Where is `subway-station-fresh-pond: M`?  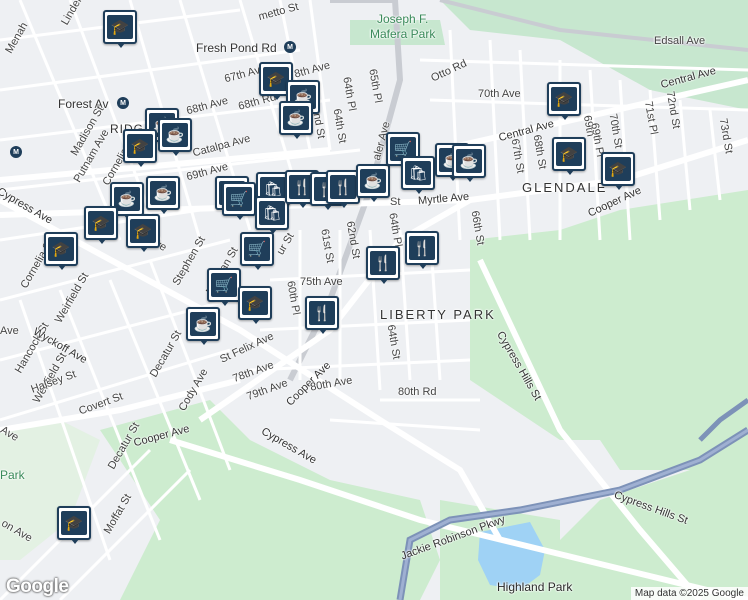
subway-station-fresh-pond: M is located at coordinates (290, 47).